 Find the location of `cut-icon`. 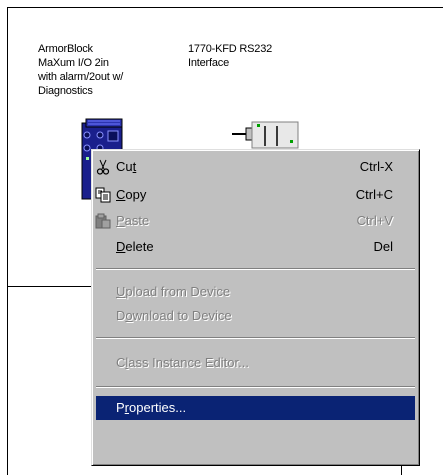

cut-icon is located at coordinates (103, 167).